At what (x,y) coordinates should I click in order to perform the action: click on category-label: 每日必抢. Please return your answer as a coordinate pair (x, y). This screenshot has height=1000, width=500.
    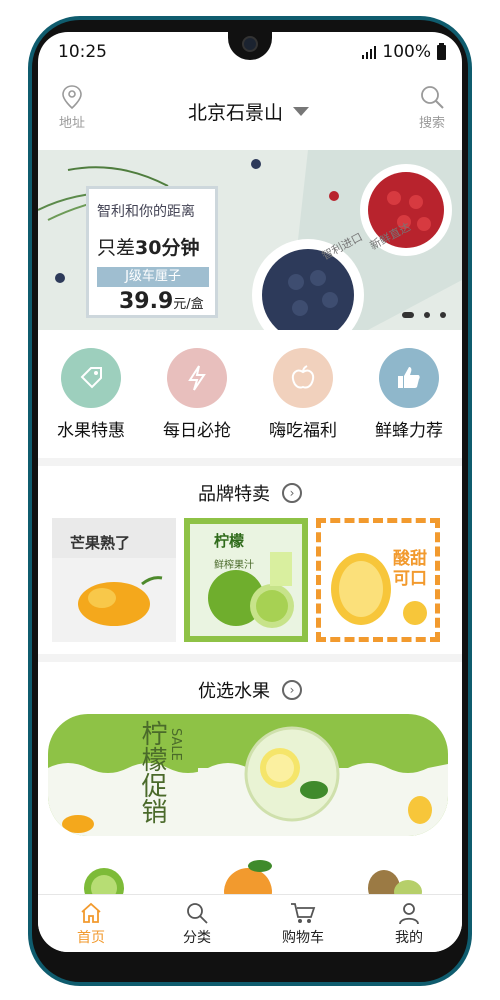
    Looking at the image, I should click on (197, 431).